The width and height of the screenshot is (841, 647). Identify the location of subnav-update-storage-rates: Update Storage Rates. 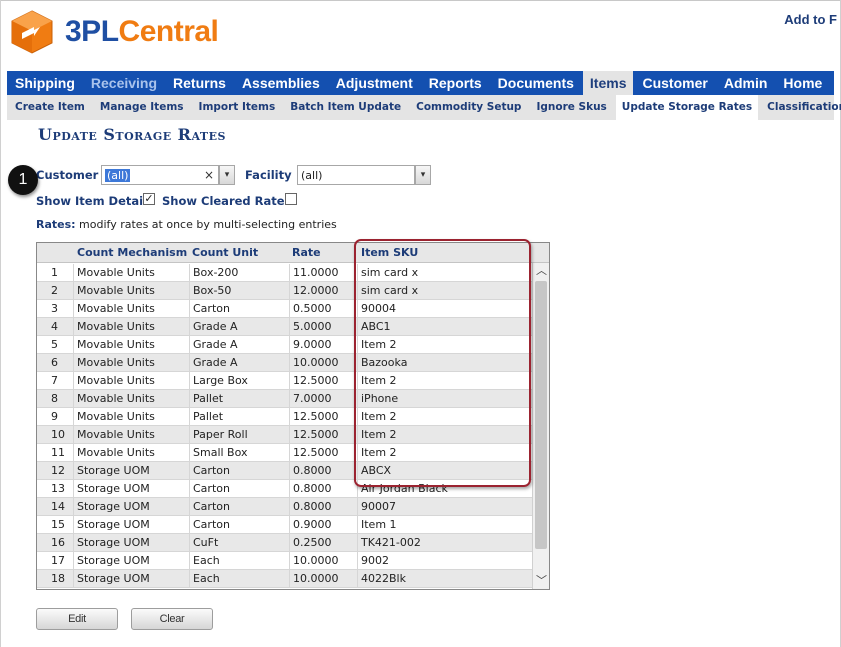
(687, 107).